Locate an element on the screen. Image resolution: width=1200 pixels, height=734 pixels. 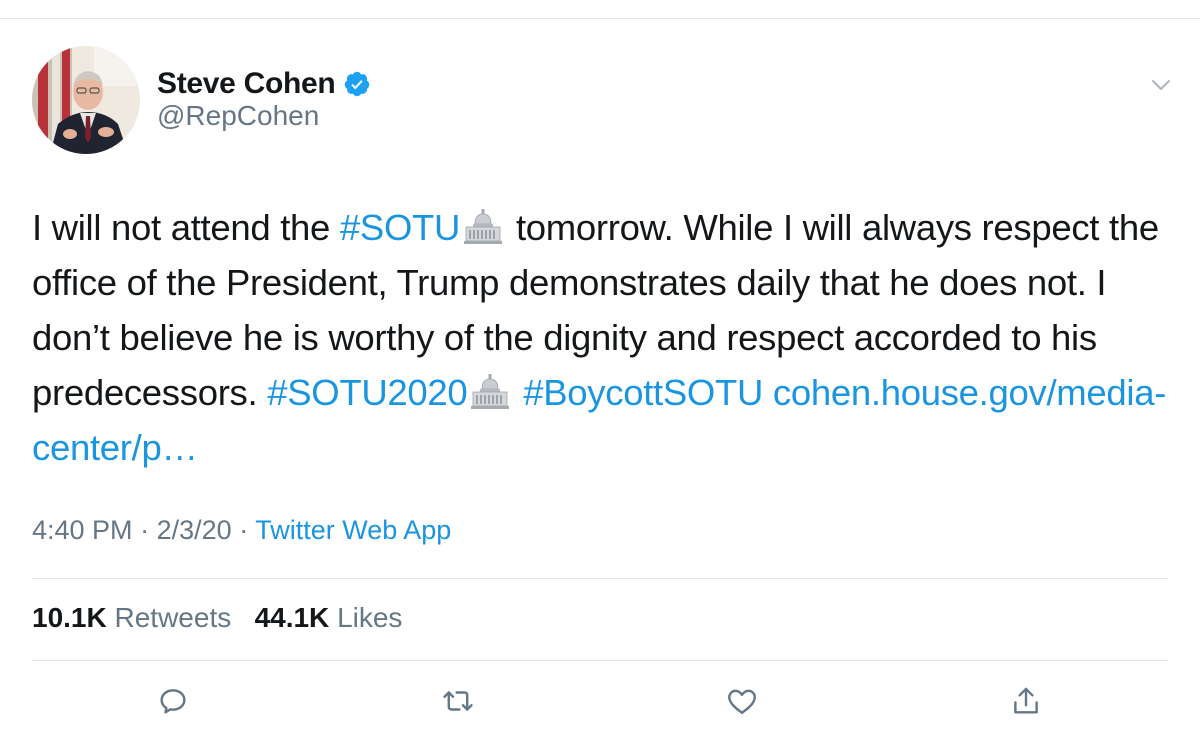
share-icon is located at coordinates (1026, 700).